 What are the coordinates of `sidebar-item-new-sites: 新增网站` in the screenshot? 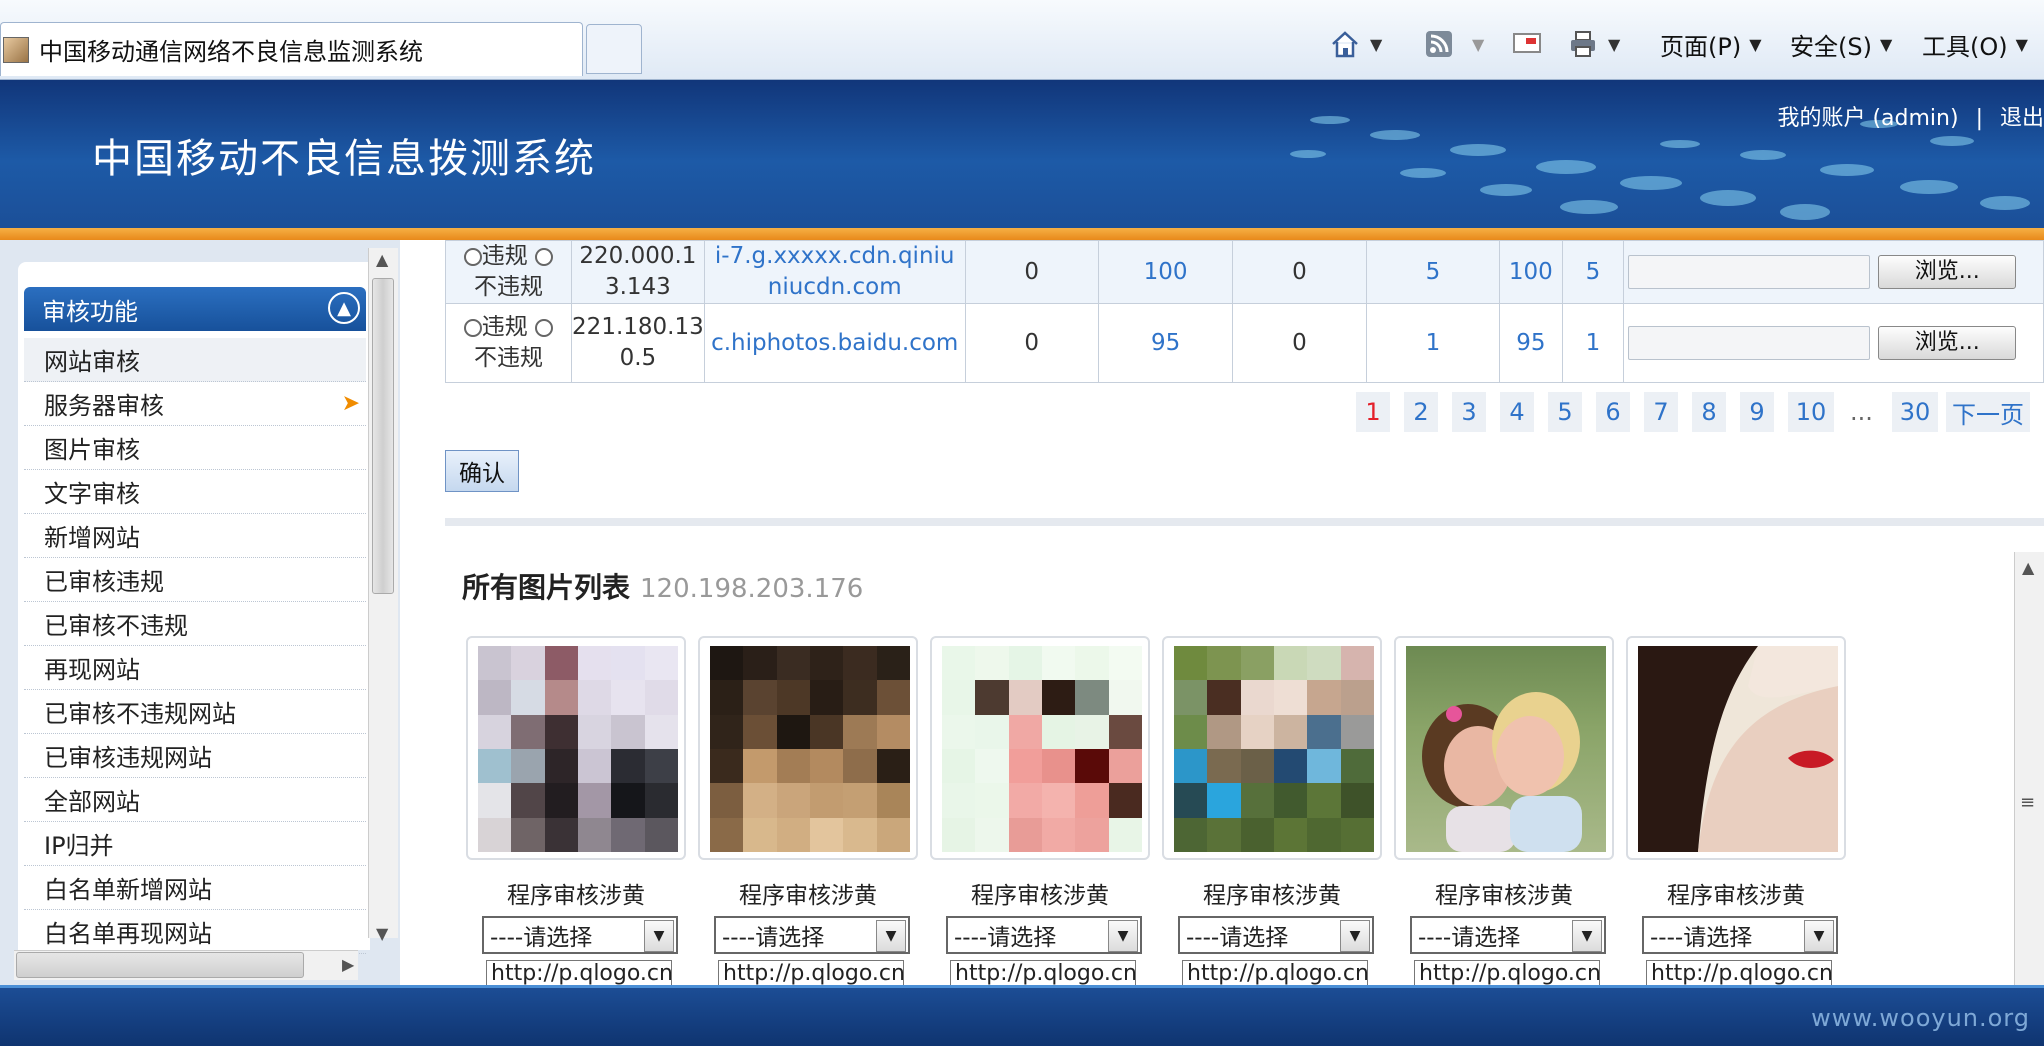 It's located at (195, 536).